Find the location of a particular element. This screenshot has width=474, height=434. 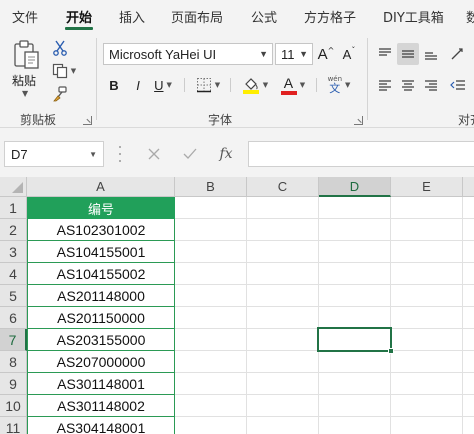

cell-a8: AS207000000 is located at coordinates (101, 362).